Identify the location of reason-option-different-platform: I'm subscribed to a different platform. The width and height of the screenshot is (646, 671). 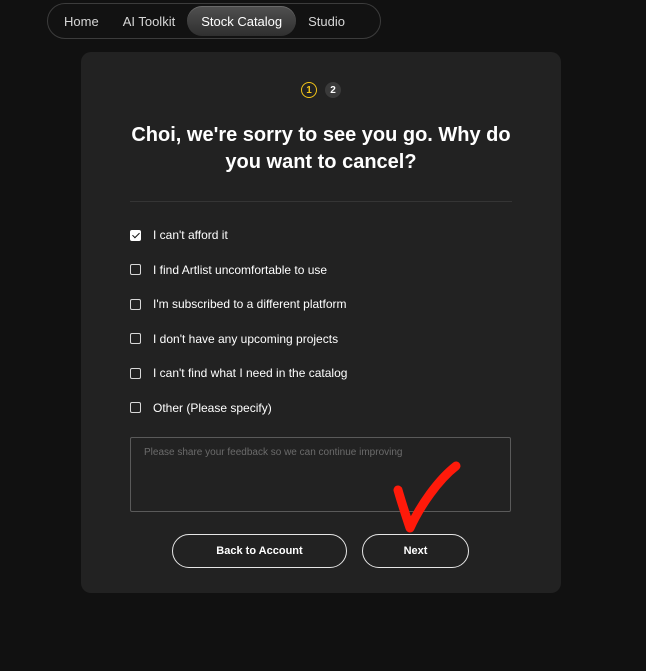
(238, 304).